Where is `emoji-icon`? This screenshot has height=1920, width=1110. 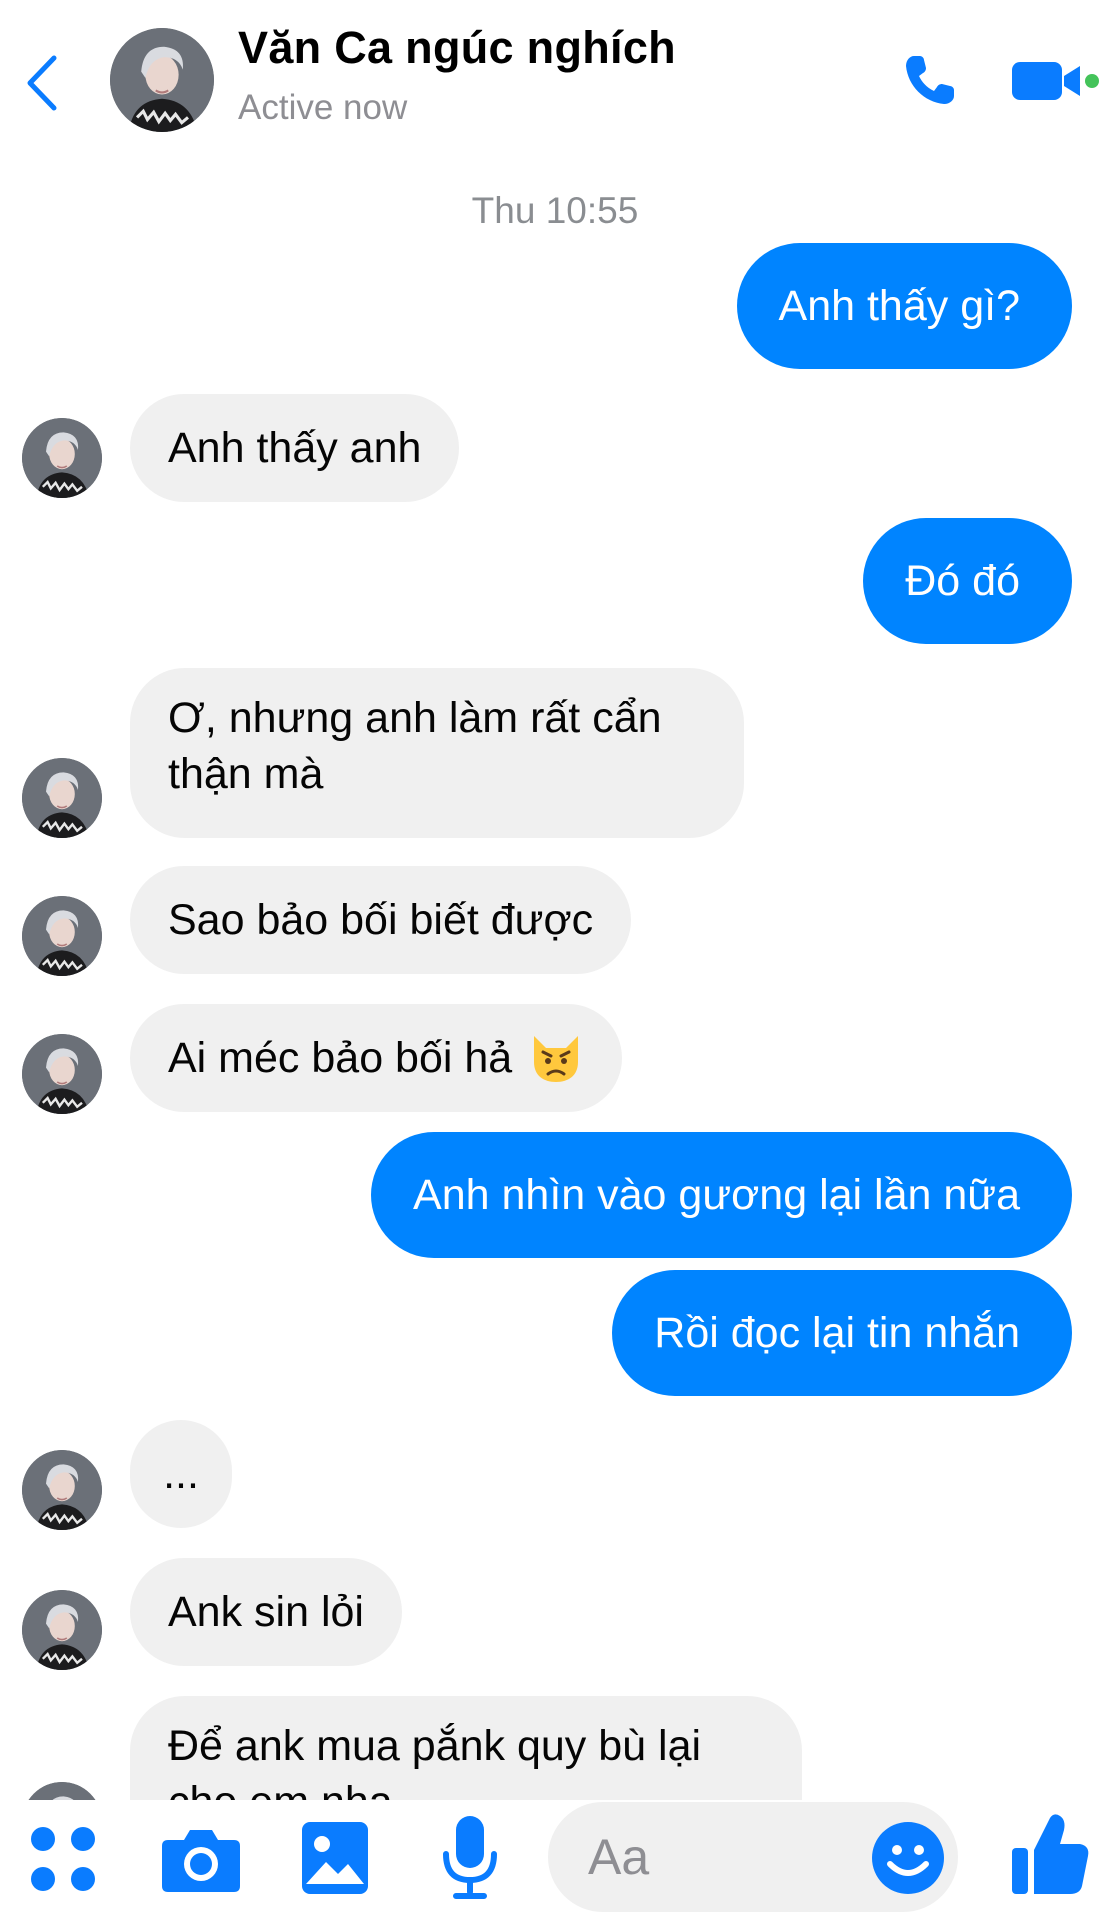 emoji-icon is located at coordinates (908, 1858).